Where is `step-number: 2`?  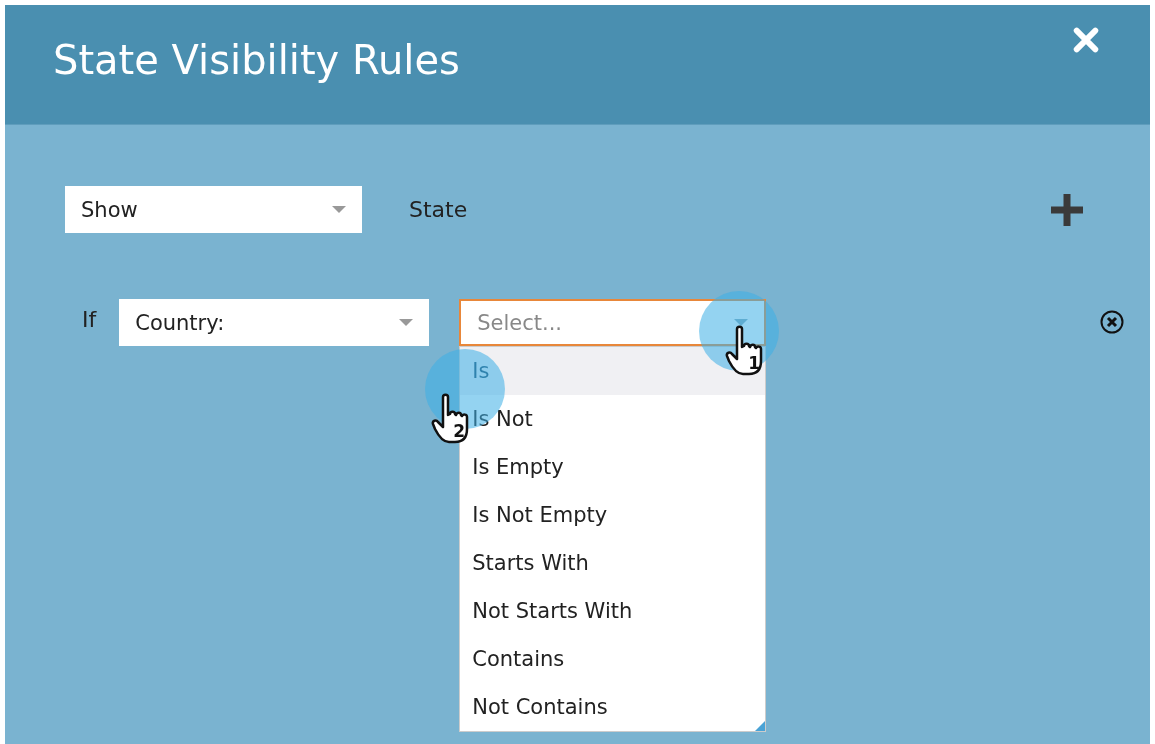 step-number: 2 is located at coordinates (459, 431).